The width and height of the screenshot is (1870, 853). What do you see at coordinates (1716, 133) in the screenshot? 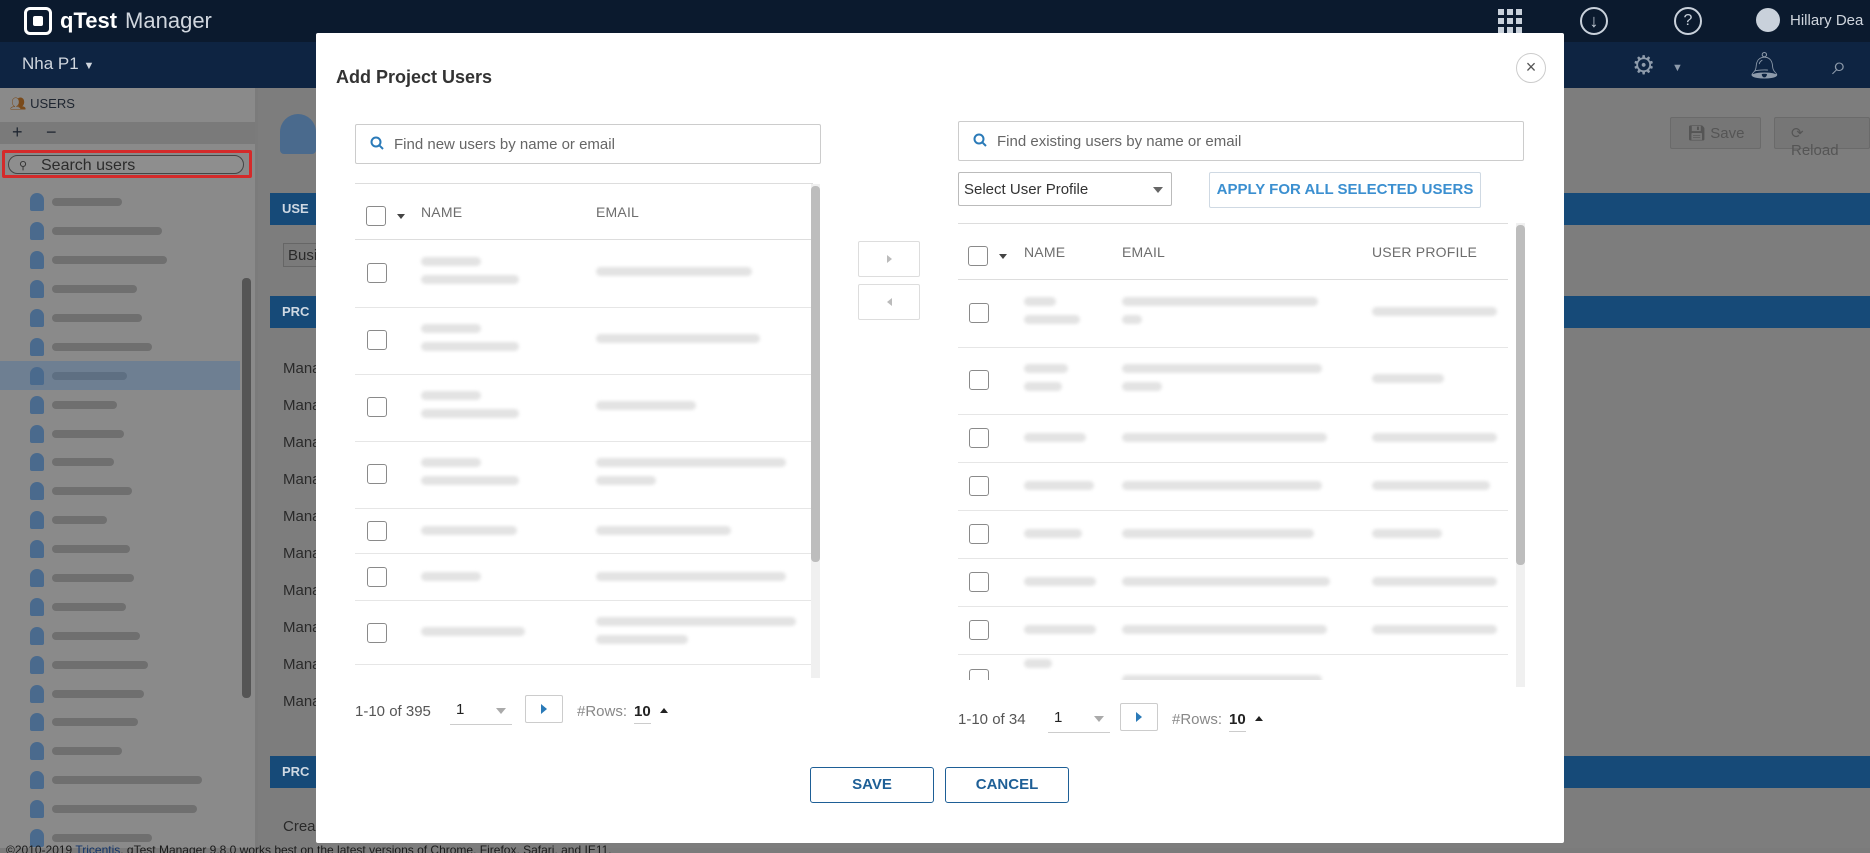
I see `save-button: 💾︎ Save` at bounding box center [1716, 133].